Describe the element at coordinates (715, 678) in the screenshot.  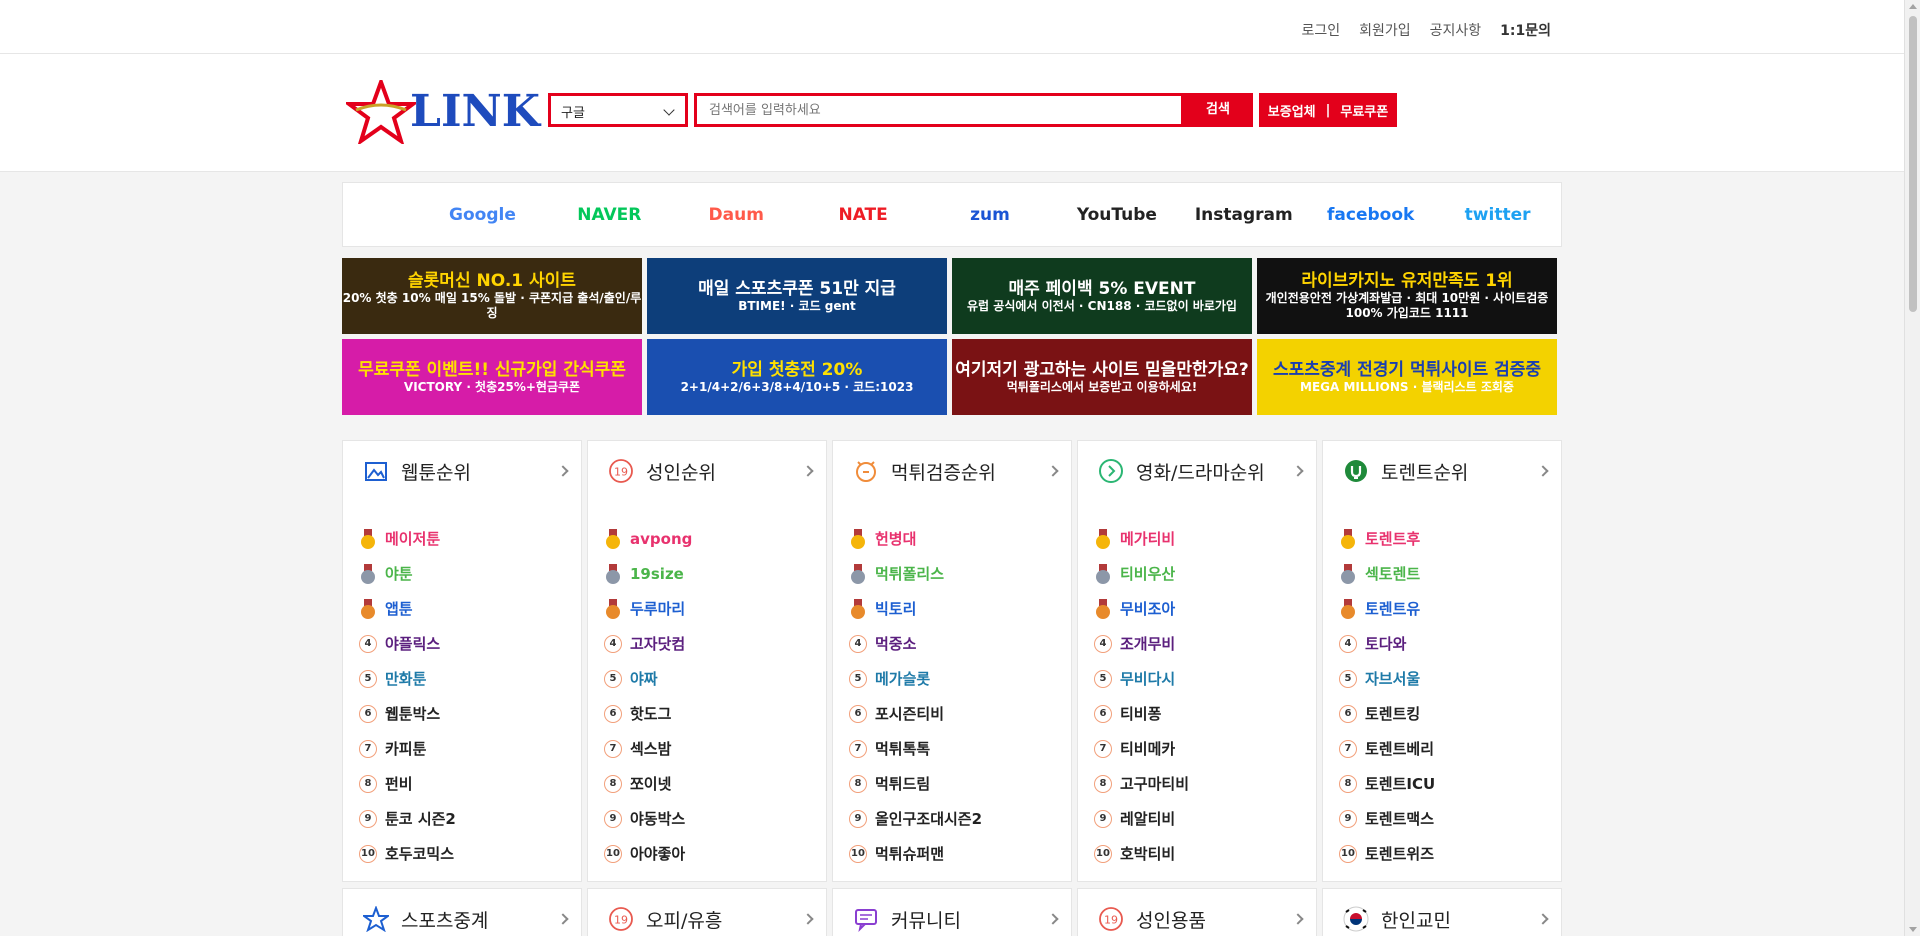
I see `rank-item: 5 야짜` at that location.